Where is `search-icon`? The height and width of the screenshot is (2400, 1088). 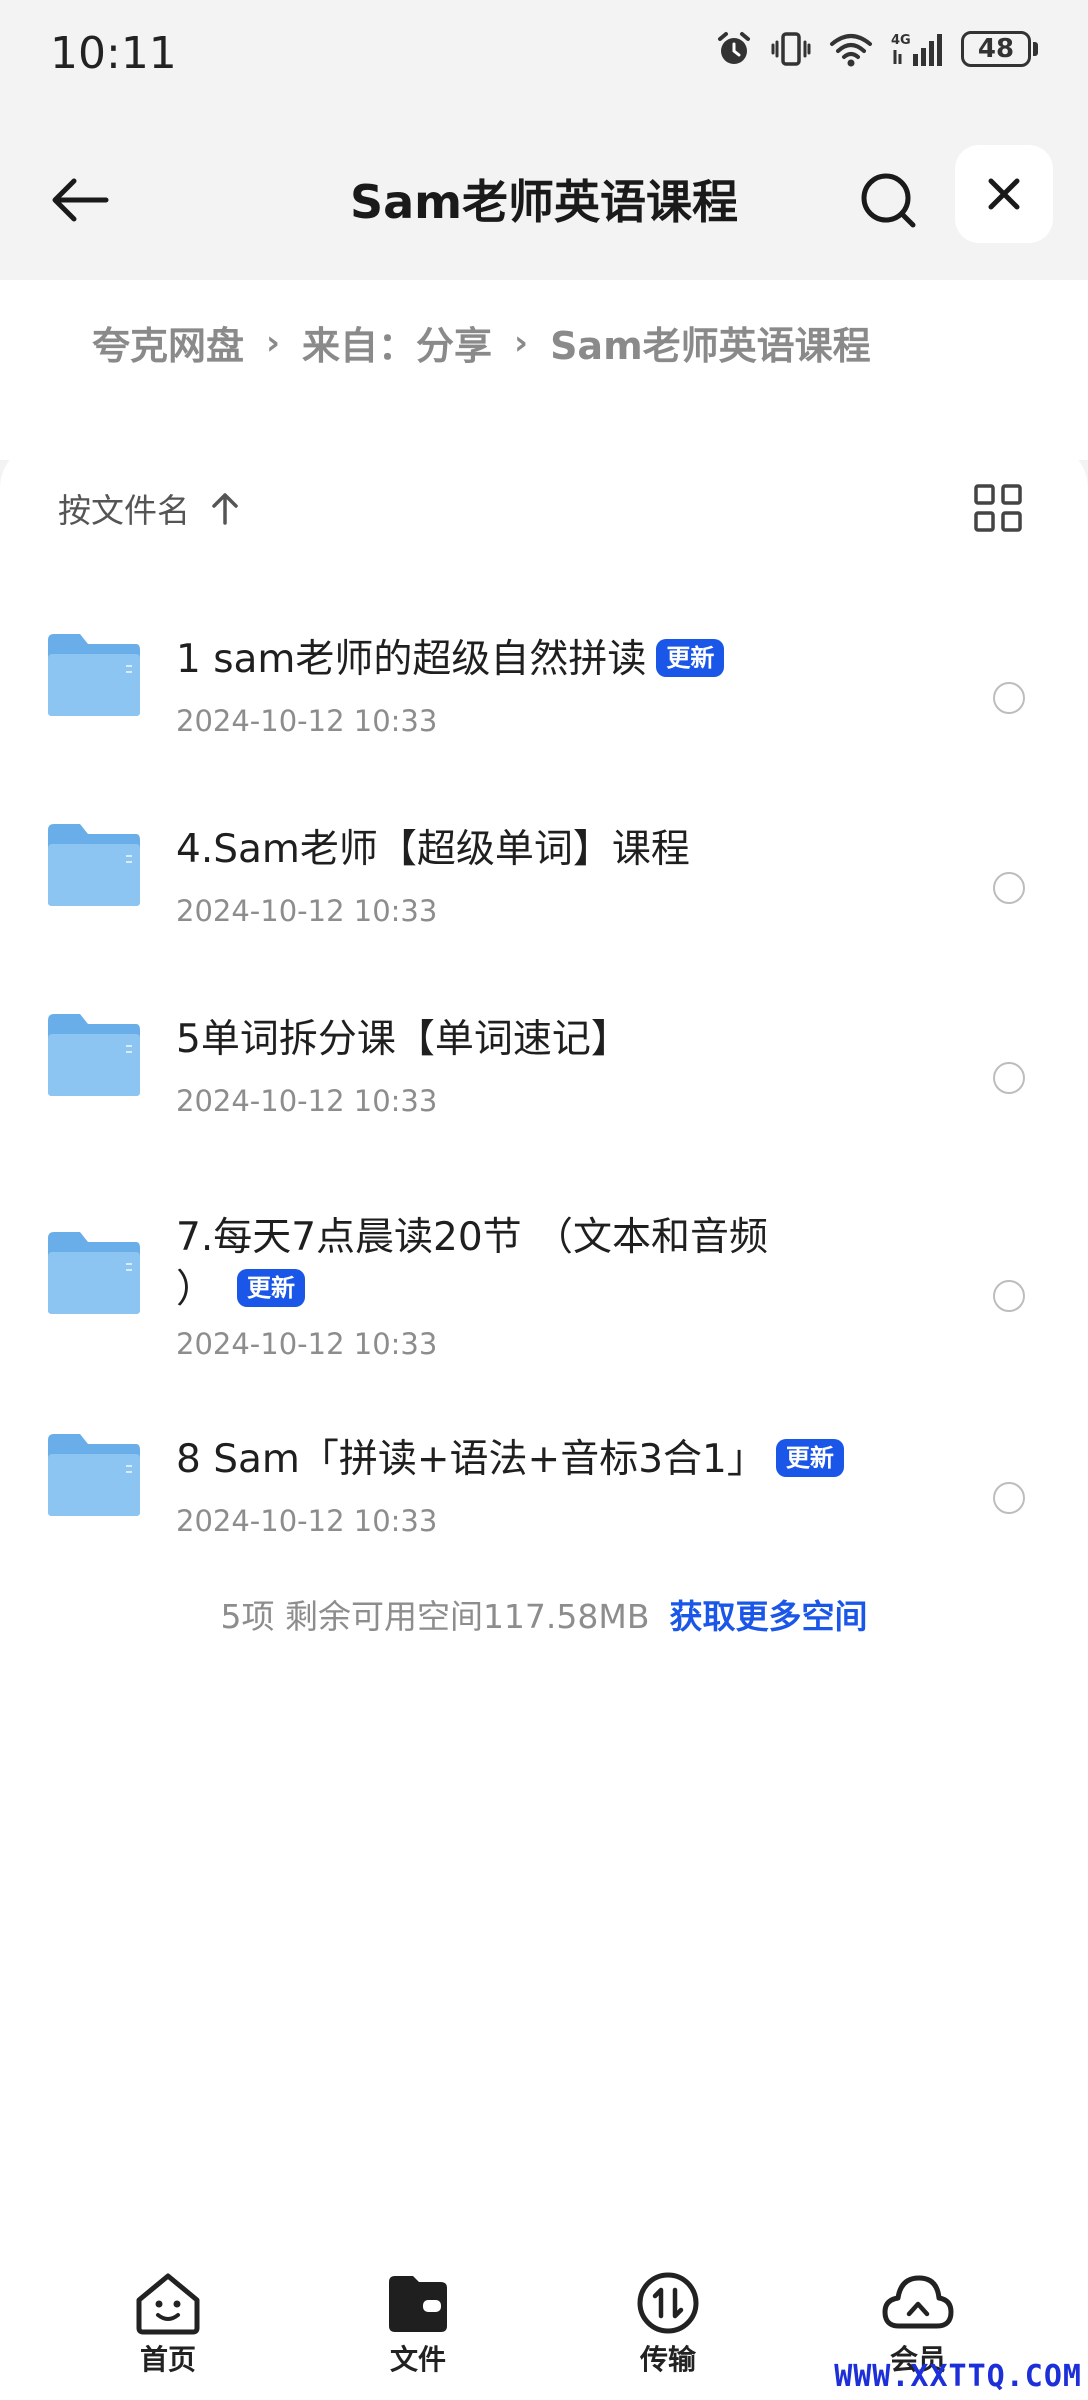
search-icon is located at coordinates (888, 200).